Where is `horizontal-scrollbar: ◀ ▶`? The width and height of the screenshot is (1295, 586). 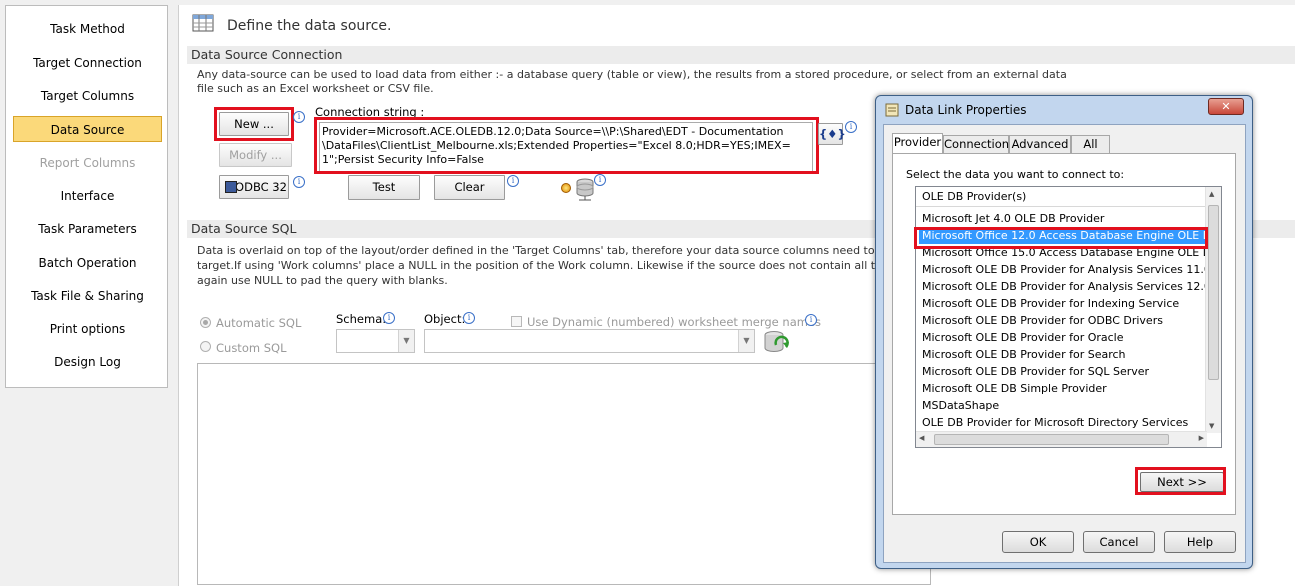 horizontal-scrollbar: ◀ ▶ is located at coordinates (1061, 439).